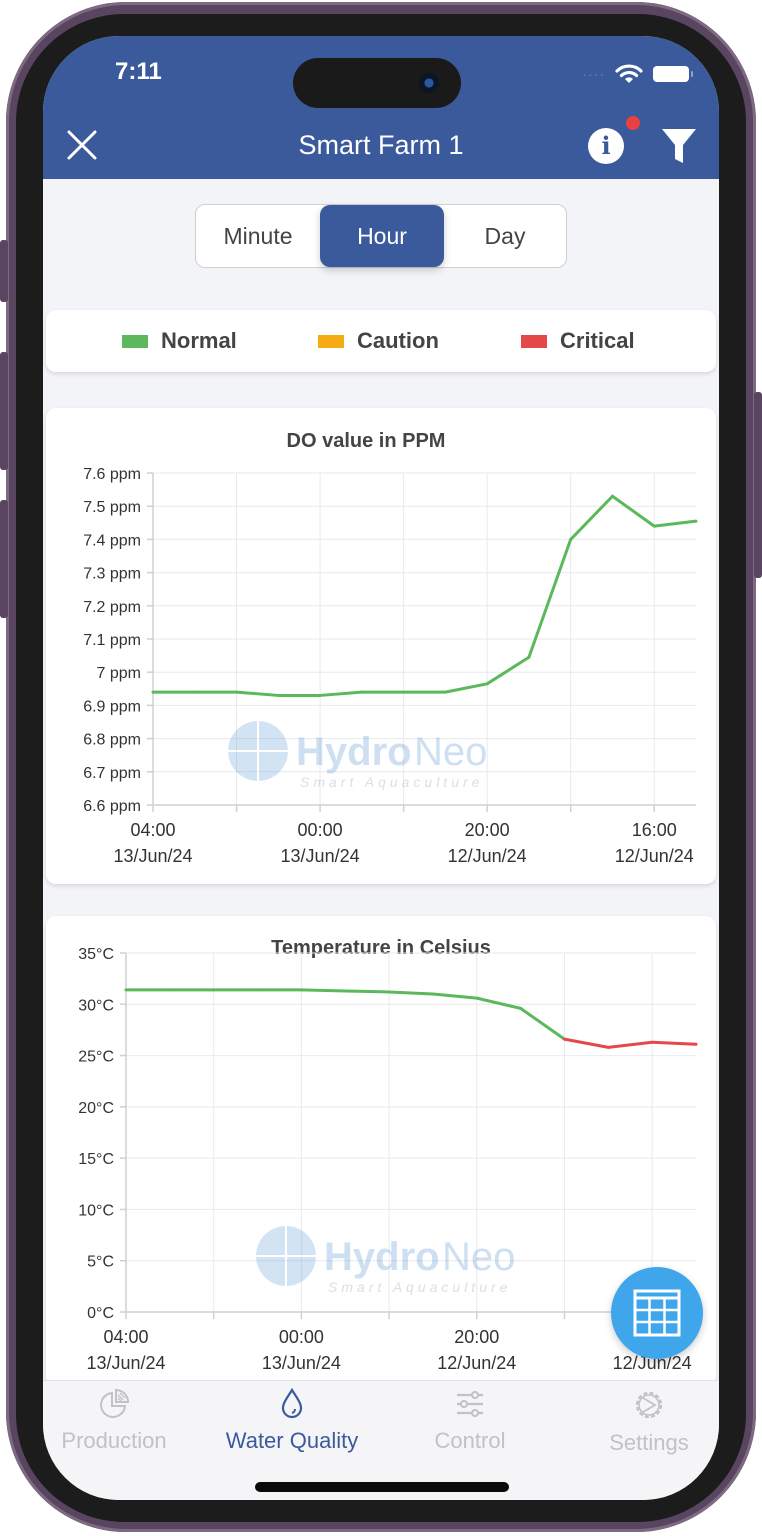 Image resolution: width=762 pixels, height=1536 pixels. Describe the element at coordinates (470, 1420) in the screenshot. I see `nav-item-control: Control` at that location.